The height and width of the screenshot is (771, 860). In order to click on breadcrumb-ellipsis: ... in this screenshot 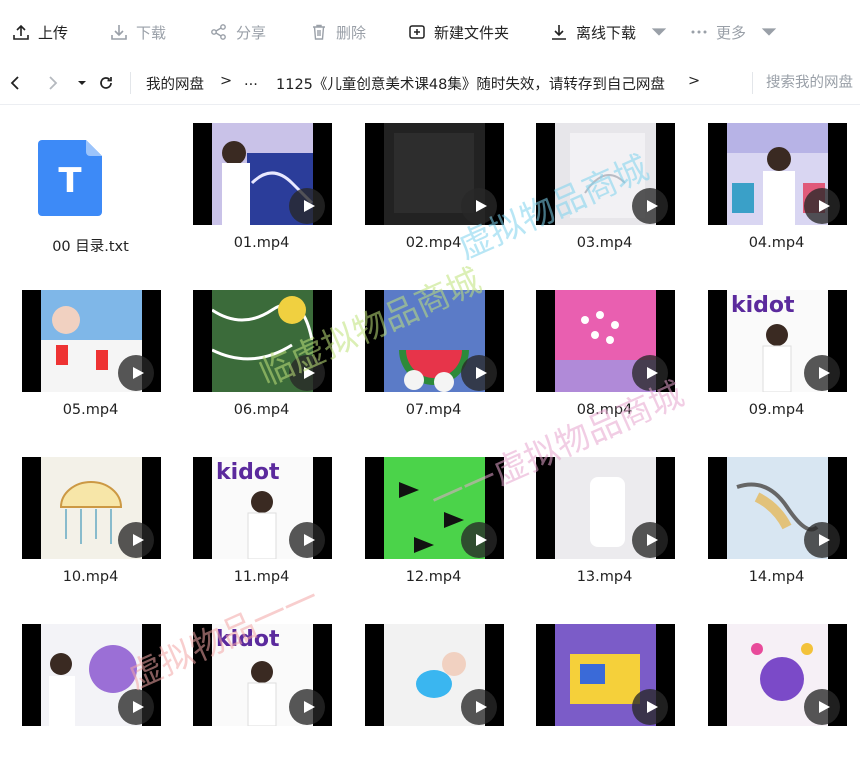, I will do `click(251, 81)`.